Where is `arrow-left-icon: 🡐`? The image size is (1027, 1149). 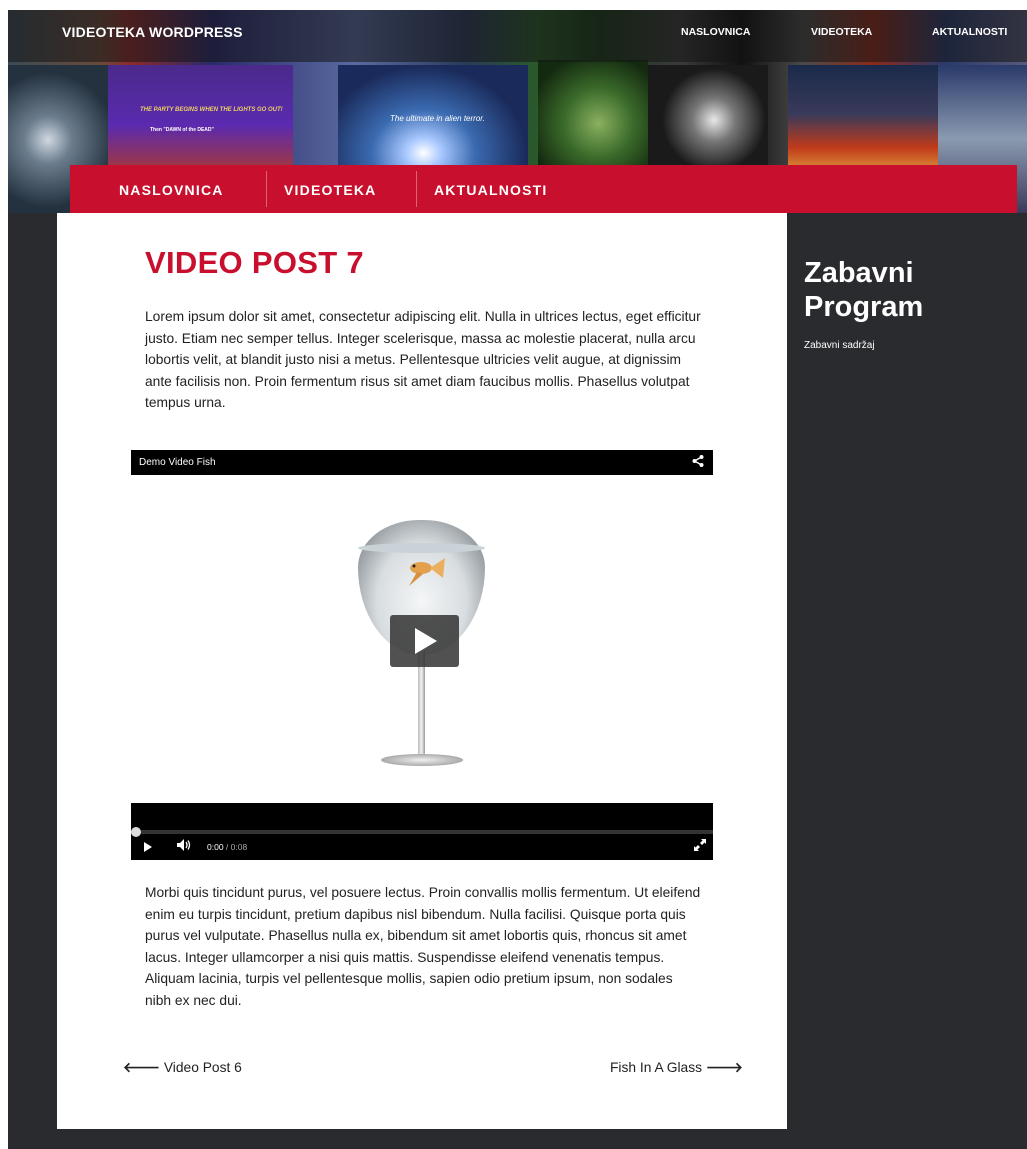 arrow-left-icon: 🡐 is located at coordinates (141, 1067).